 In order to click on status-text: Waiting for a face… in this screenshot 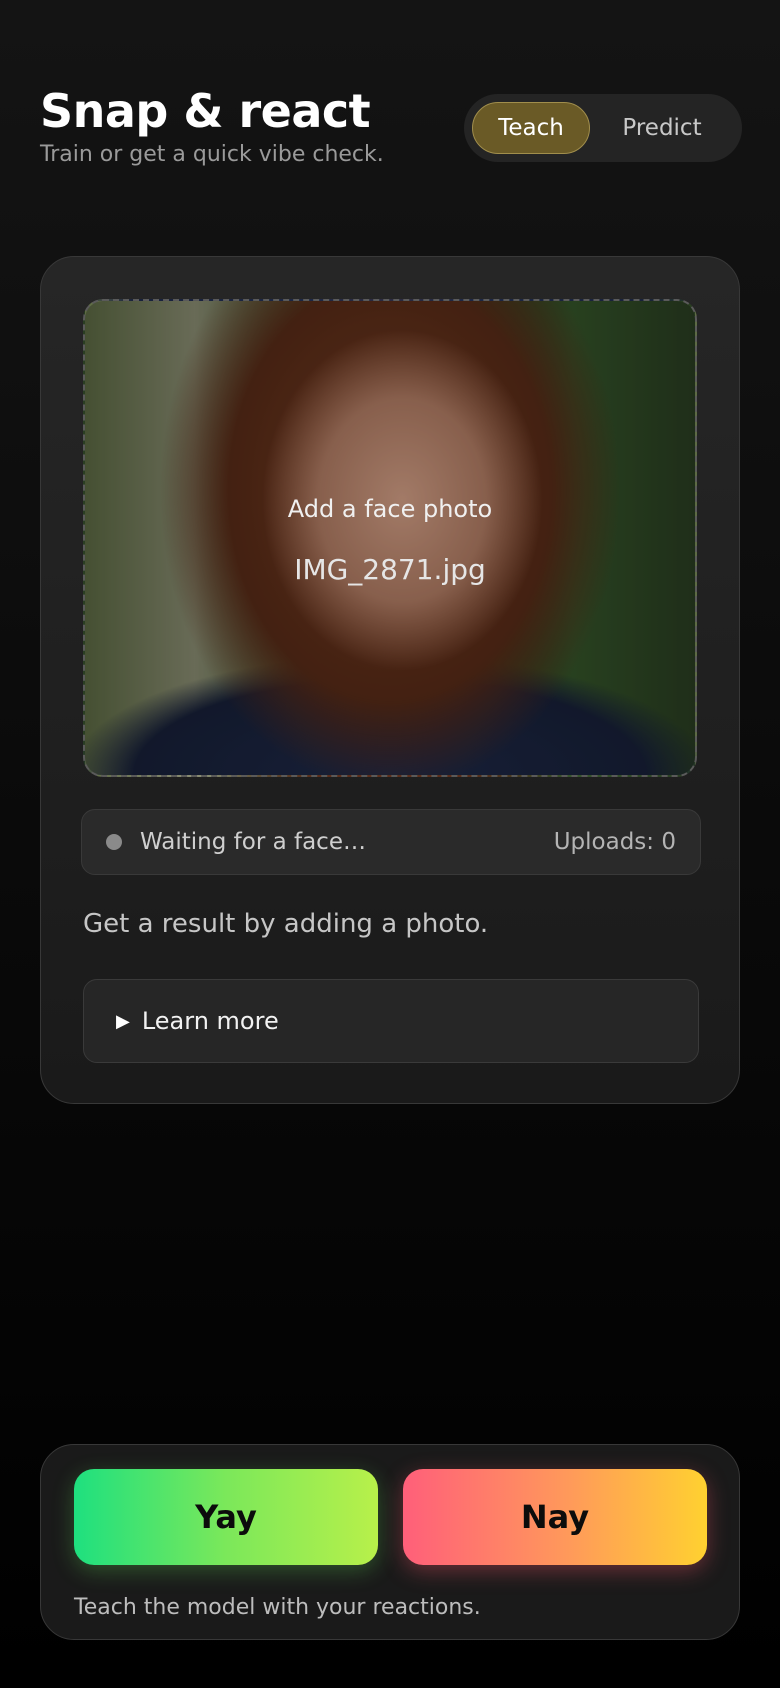, I will do `click(253, 842)`.